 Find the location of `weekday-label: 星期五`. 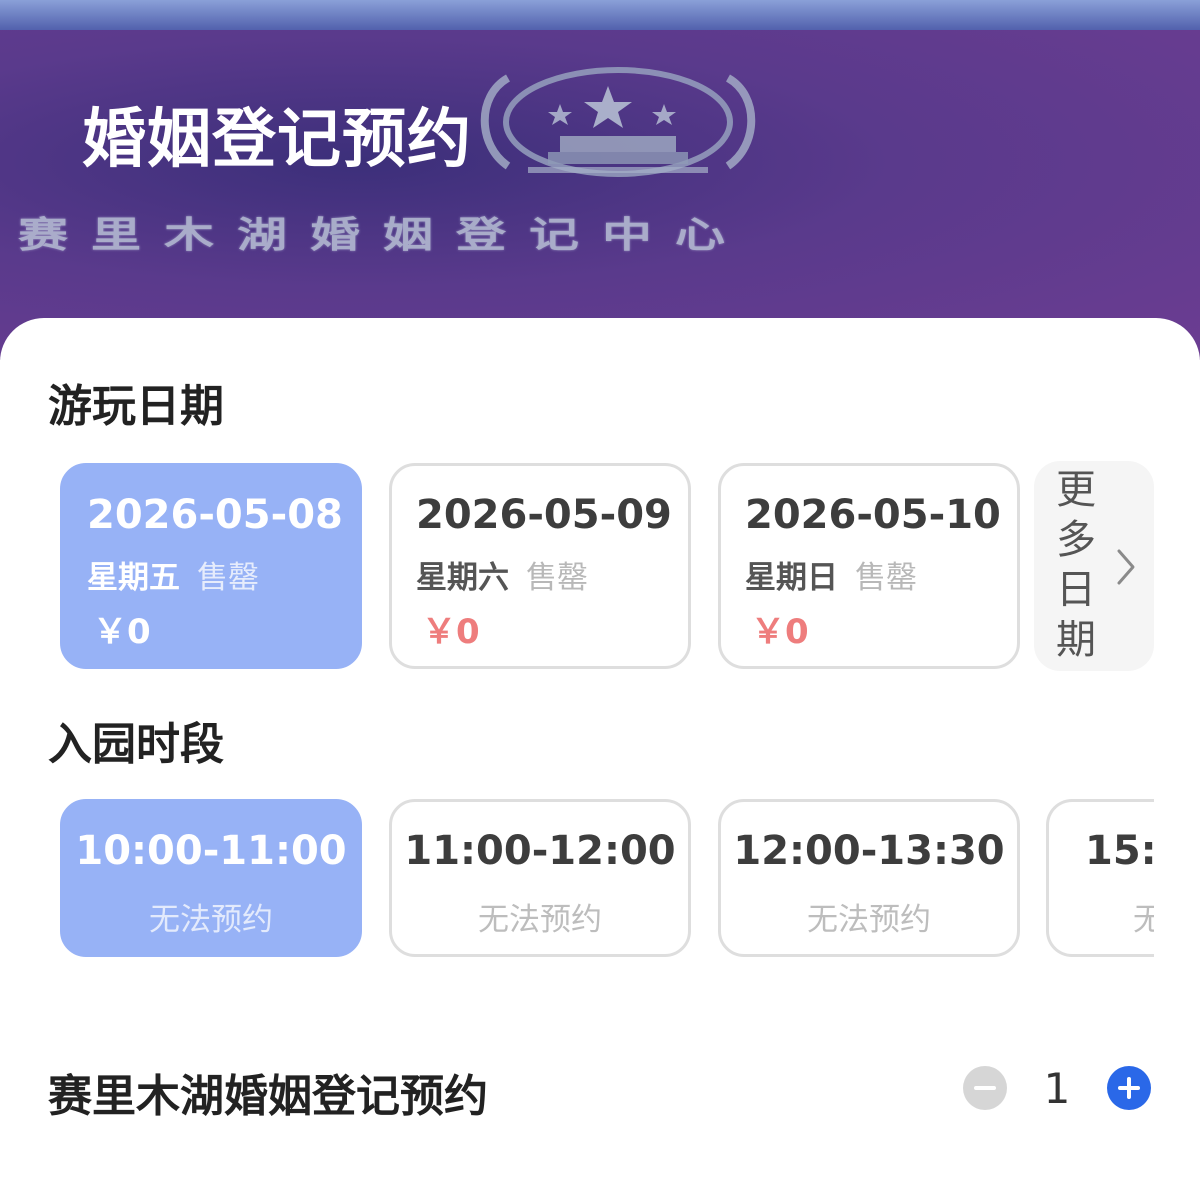

weekday-label: 星期五 is located at coordinates (133, 578).